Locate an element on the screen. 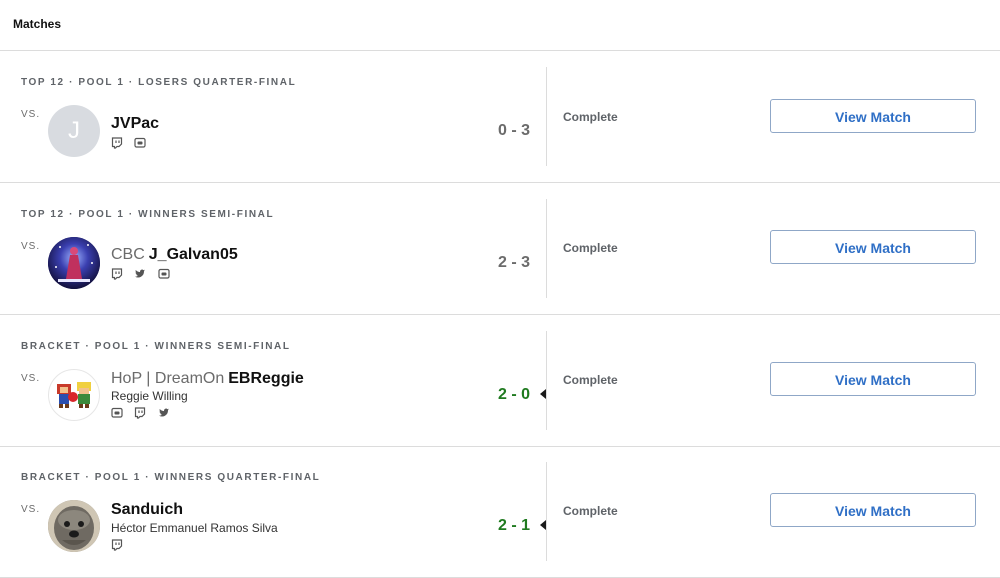  player-name: CBC J_Galvan05 is located at coordinates (174, 255).